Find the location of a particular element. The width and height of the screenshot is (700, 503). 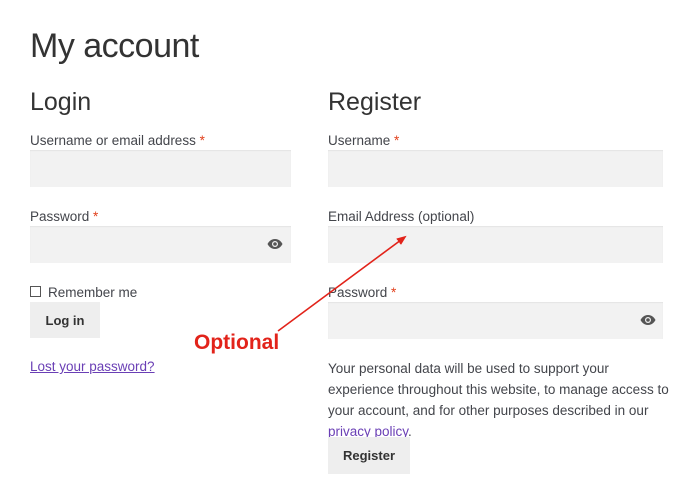

optional-annotation-label: Optional is located at coordinates (237, 342).